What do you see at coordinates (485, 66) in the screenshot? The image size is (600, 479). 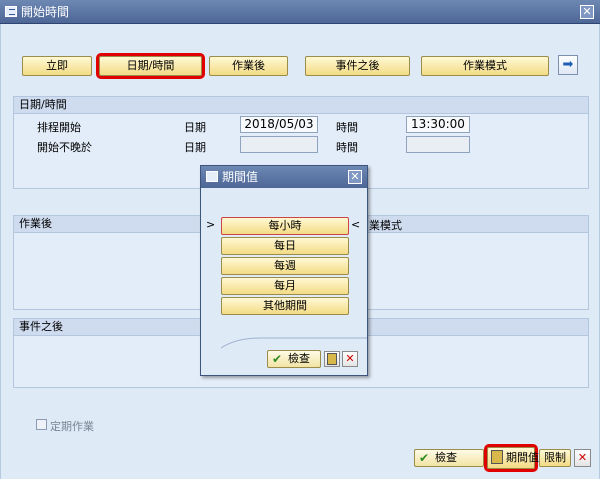 I see `job-pattern-button: 作業模式` at bounding box center [485, 66].